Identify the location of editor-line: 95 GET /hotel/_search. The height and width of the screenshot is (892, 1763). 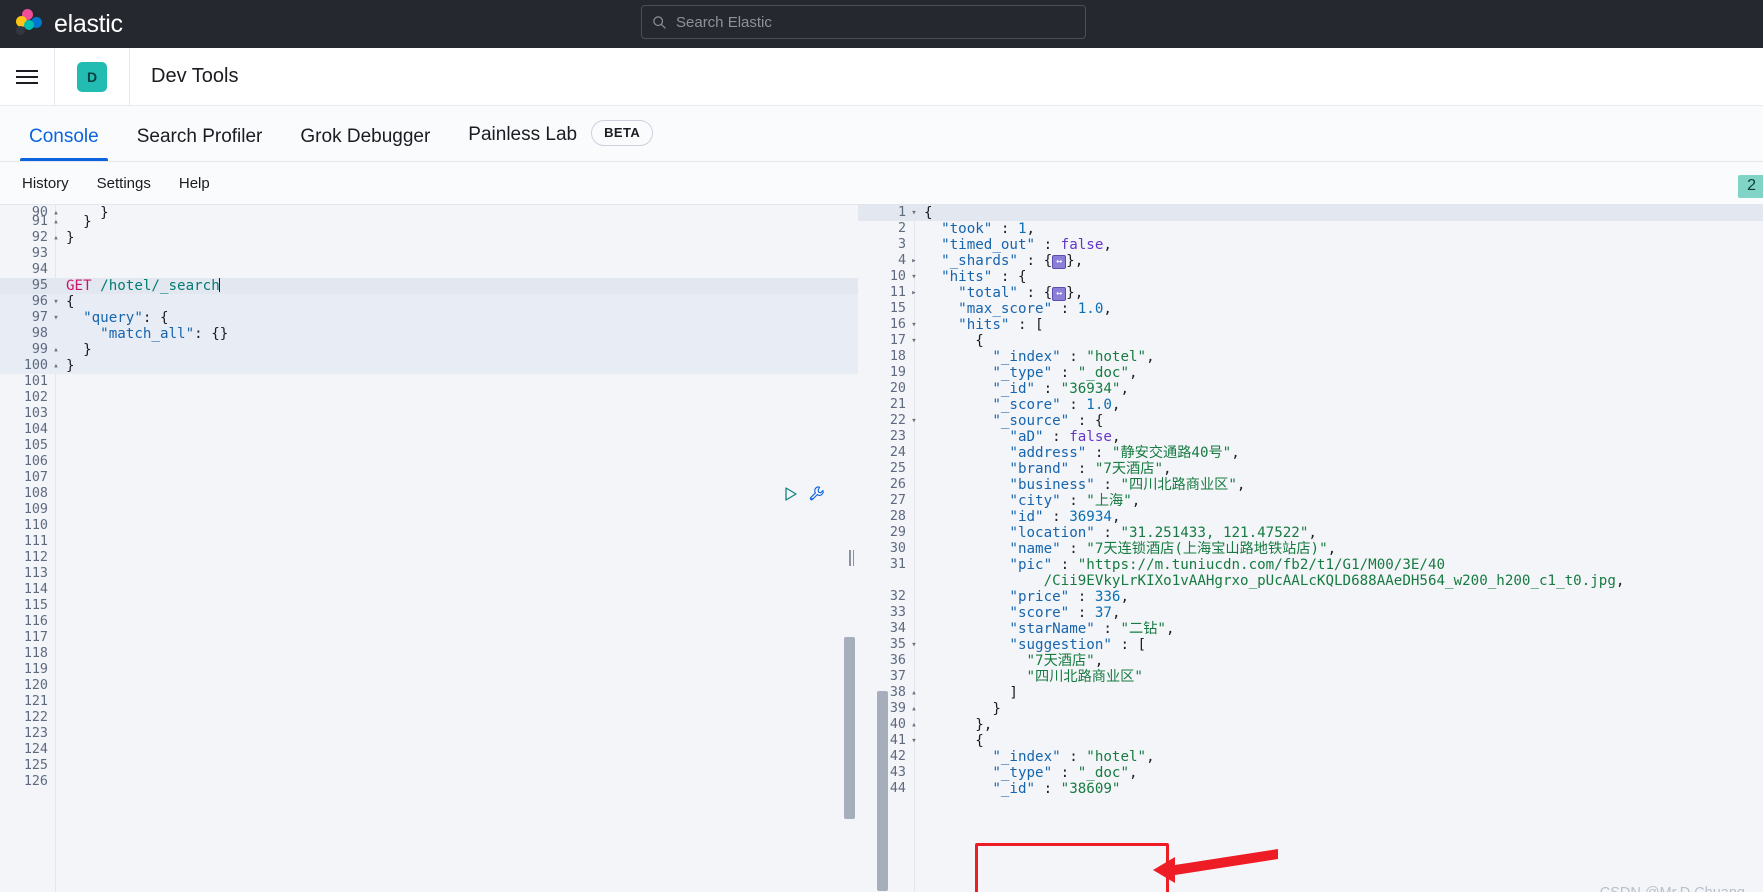
(429, 286).